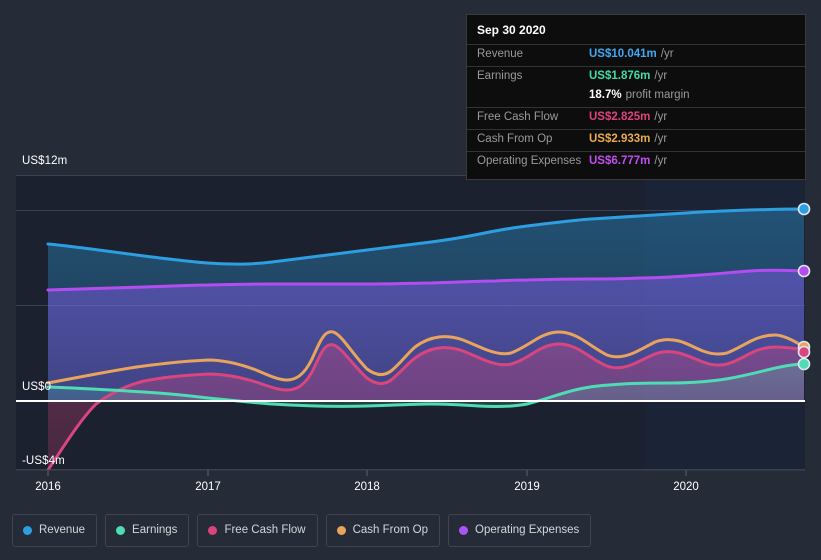 The height and width of the screenshot is (560, 821). Describe the element at coordinates (62, 529) in the screenshot. I see `legend-label-revenue: Revenue` at that location.